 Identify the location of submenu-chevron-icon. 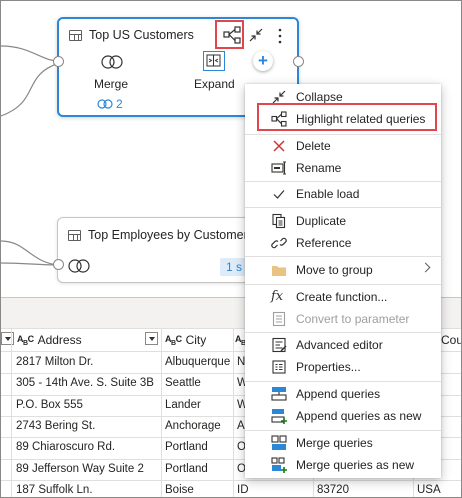
(425, 267).